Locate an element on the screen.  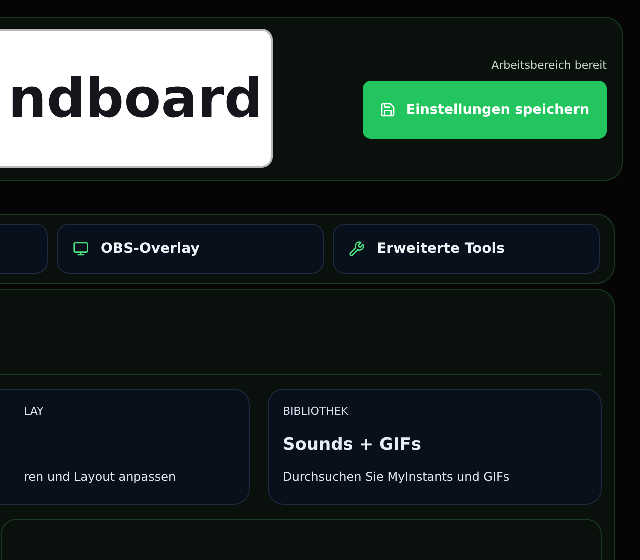
card-eyebrow: LAY is located at coordinates (34, 412).